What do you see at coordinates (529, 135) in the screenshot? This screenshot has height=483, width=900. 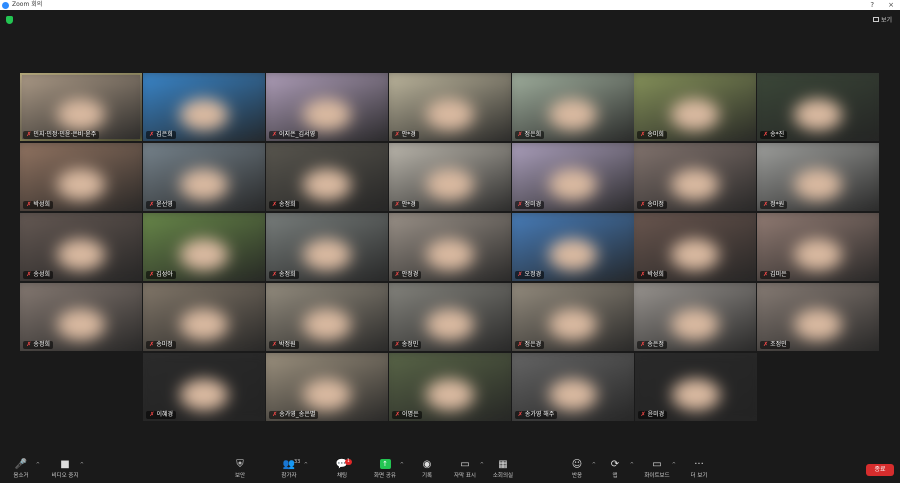 I see `participant-name: ✗ 정은희` at bounding box center [529, 135].